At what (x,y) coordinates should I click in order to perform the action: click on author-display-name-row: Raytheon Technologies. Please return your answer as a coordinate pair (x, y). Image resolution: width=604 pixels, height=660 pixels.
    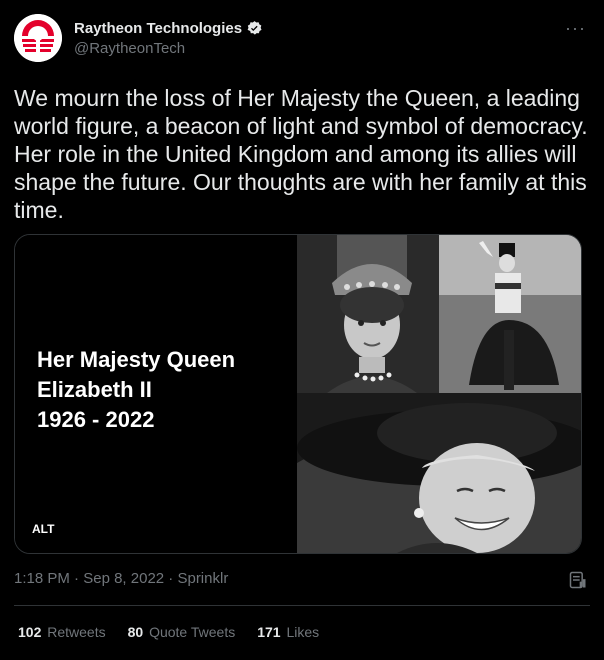
    Looking at the image, I should click on (168, 28).